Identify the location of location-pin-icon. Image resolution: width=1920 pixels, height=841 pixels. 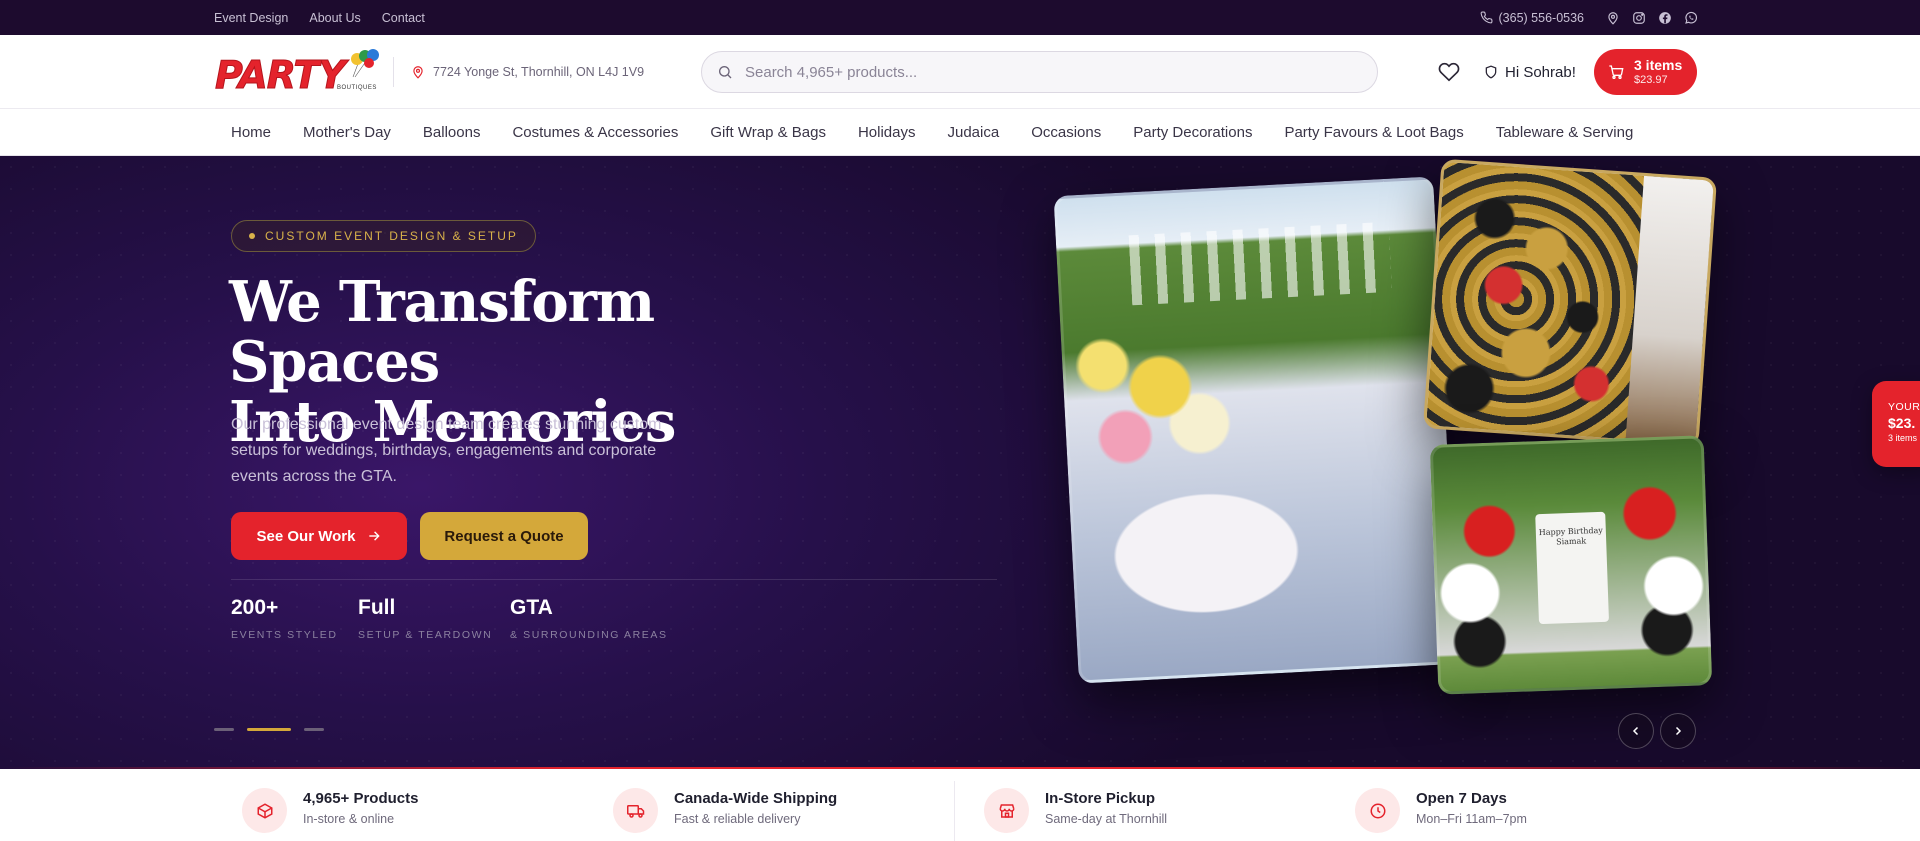
(418, 72).